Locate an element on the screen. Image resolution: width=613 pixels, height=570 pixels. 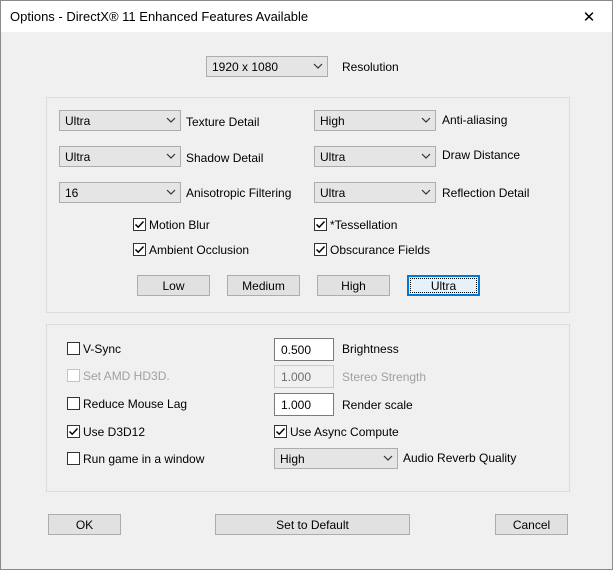
render-scale-label: Render scale is located at coordinates (377, 405).